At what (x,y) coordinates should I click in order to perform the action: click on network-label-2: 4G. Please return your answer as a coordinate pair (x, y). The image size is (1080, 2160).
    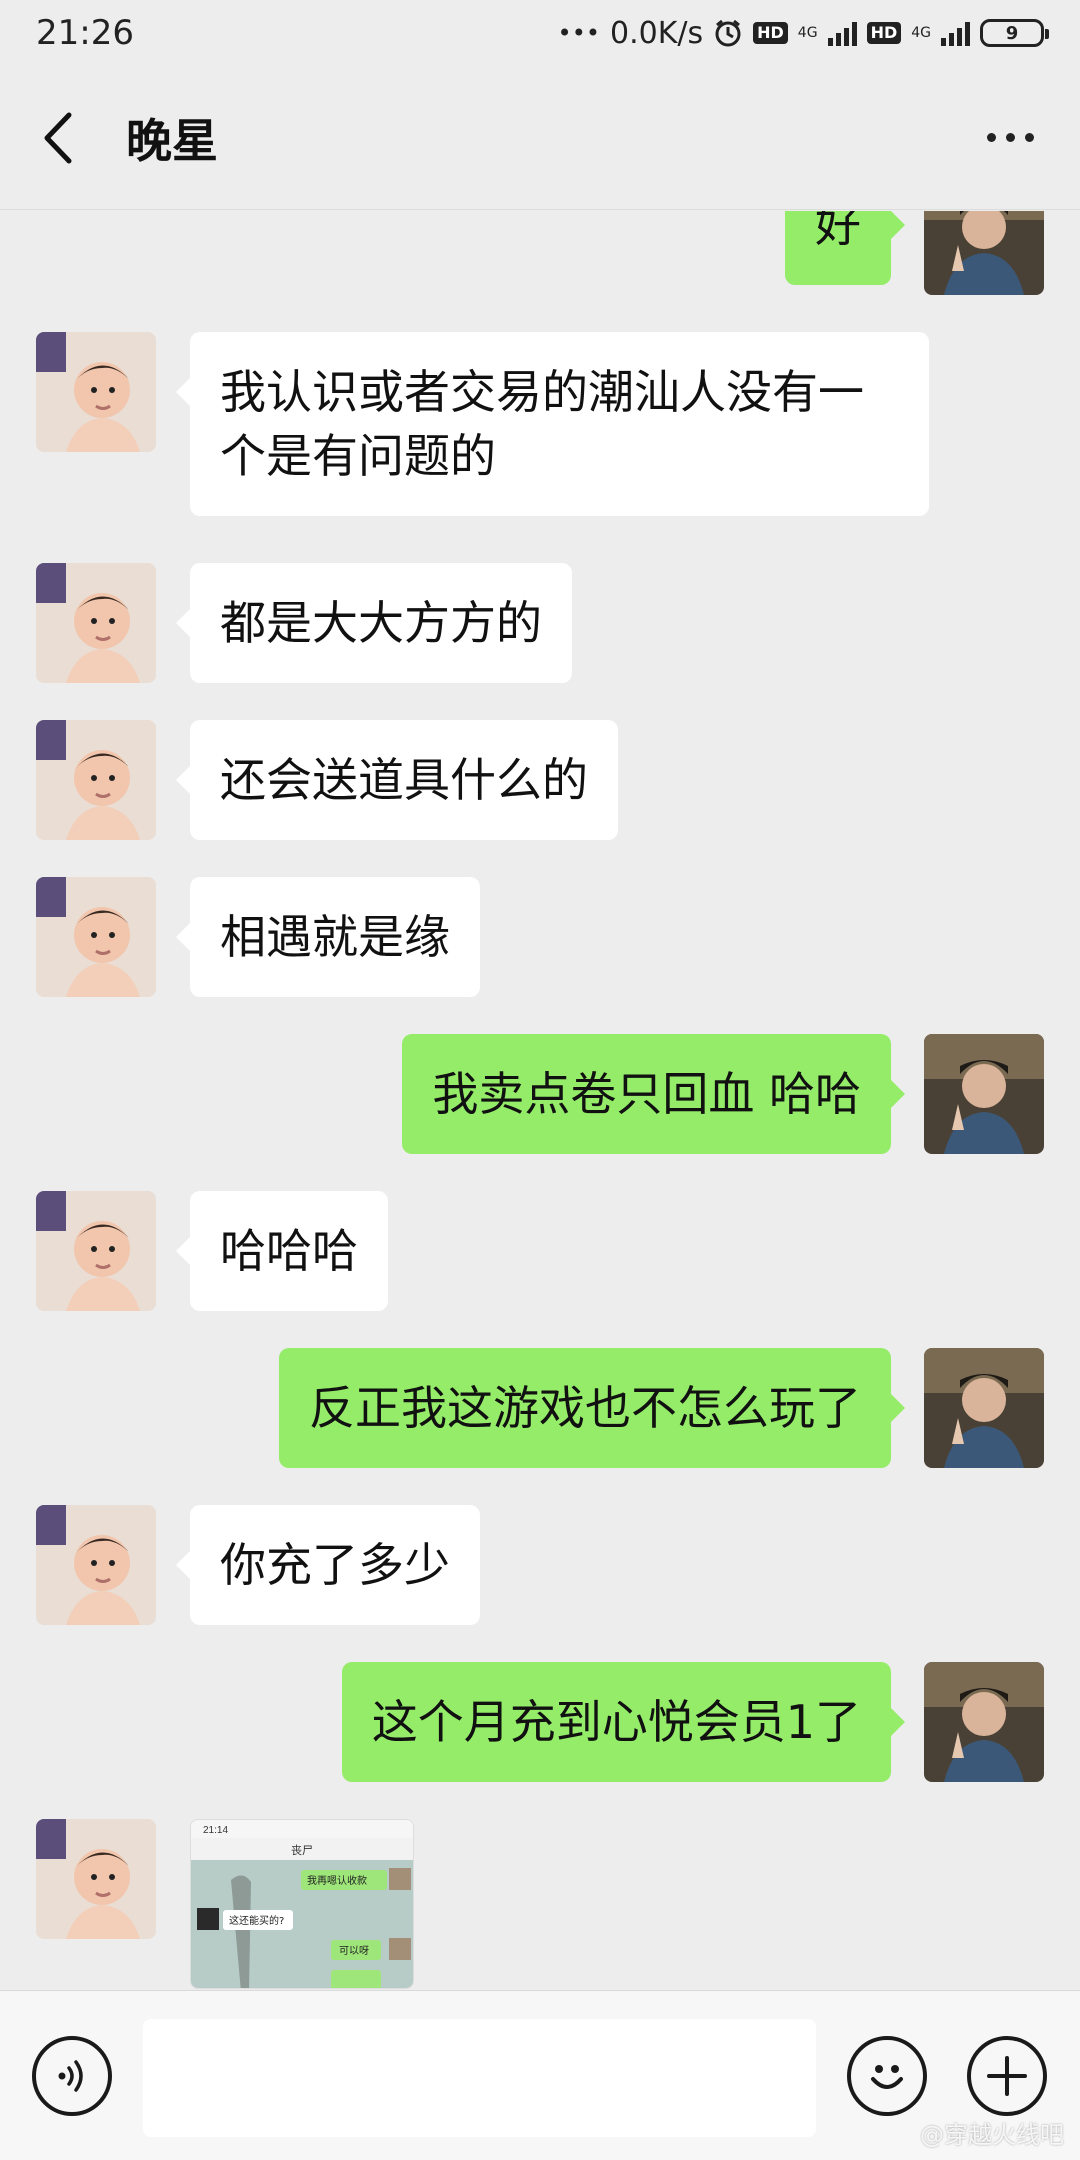
    Looking at the image, I should click on (921, 33).